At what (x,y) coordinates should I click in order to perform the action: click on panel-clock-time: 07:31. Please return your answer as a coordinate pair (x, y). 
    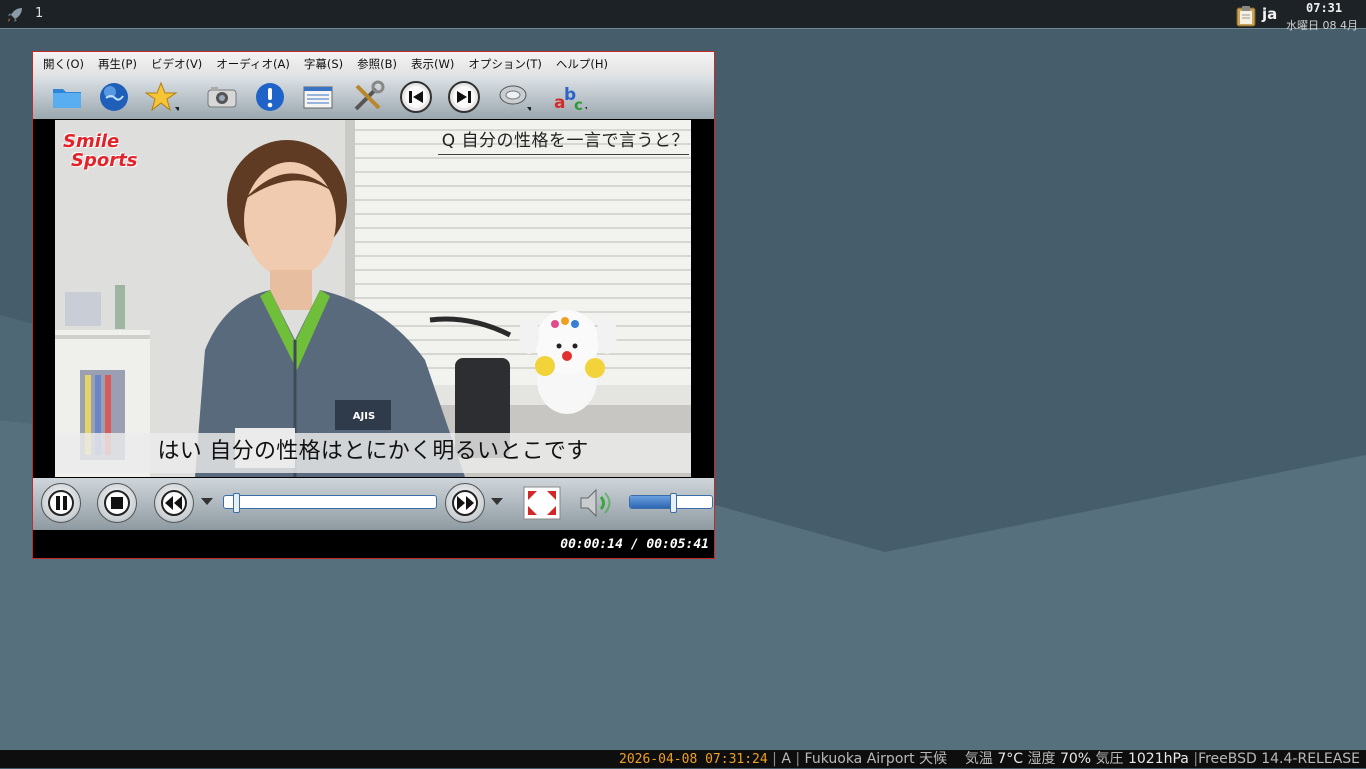
    Looking at the image, I should click on (1324, 8).